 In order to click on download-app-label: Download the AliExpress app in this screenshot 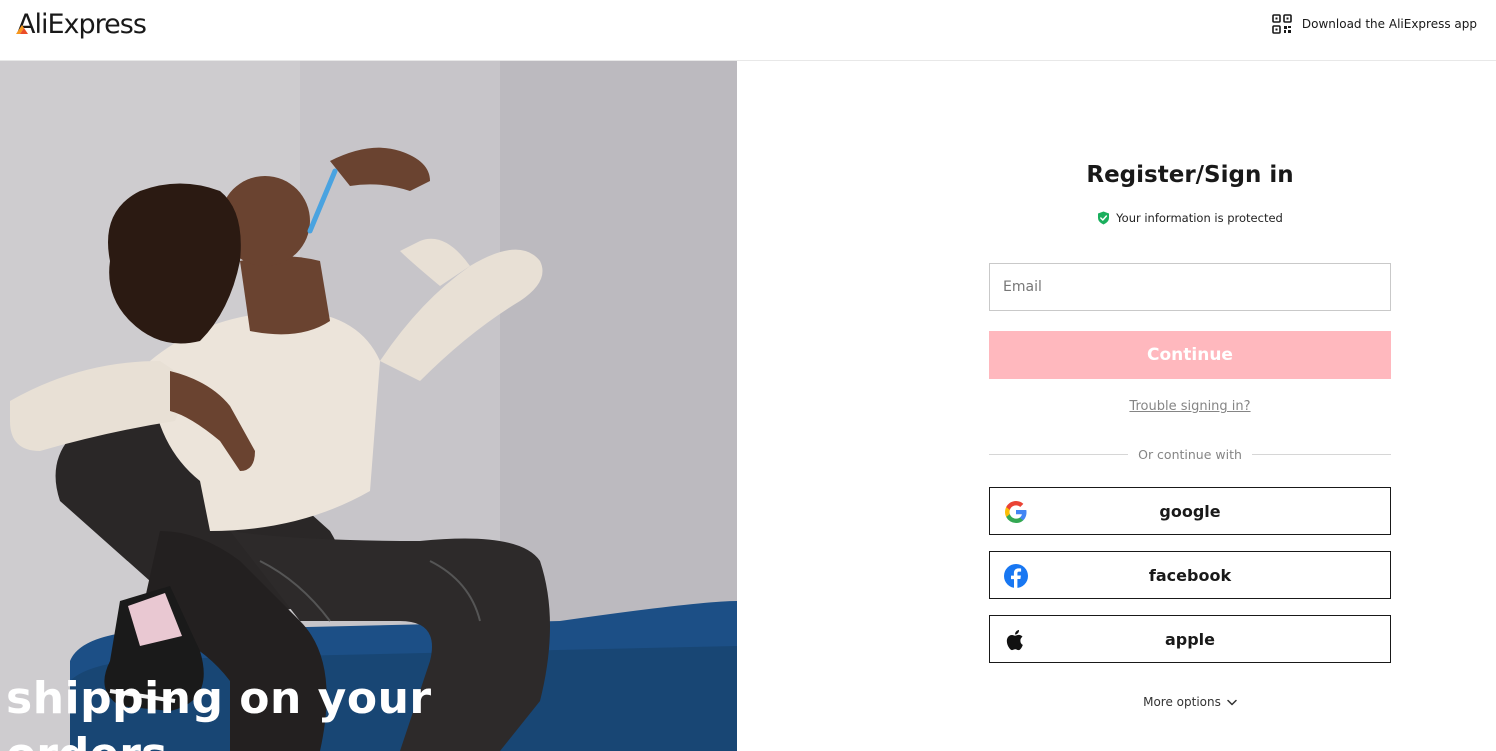, I will do `click(1389, 24)`.